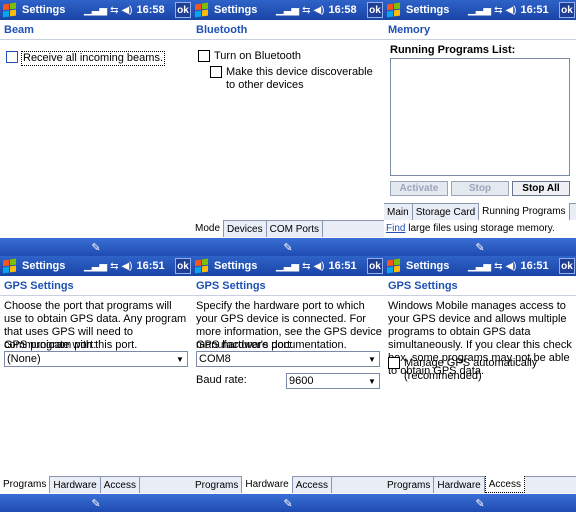 The image size is (576, 512). Describe the element at coordinates (395, 228) in the screenshot. I see `find-link: Find` at that location.